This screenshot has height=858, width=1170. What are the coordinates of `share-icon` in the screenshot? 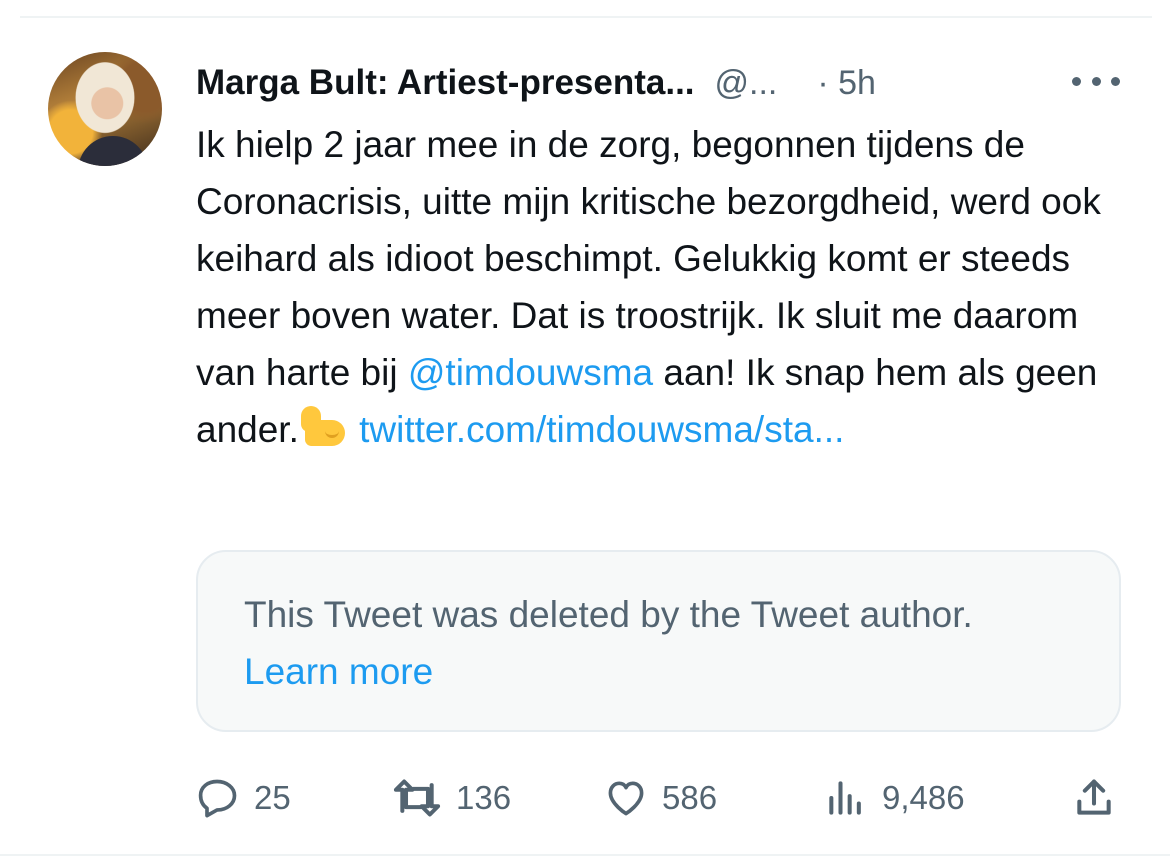 It's located at (1094, 797).